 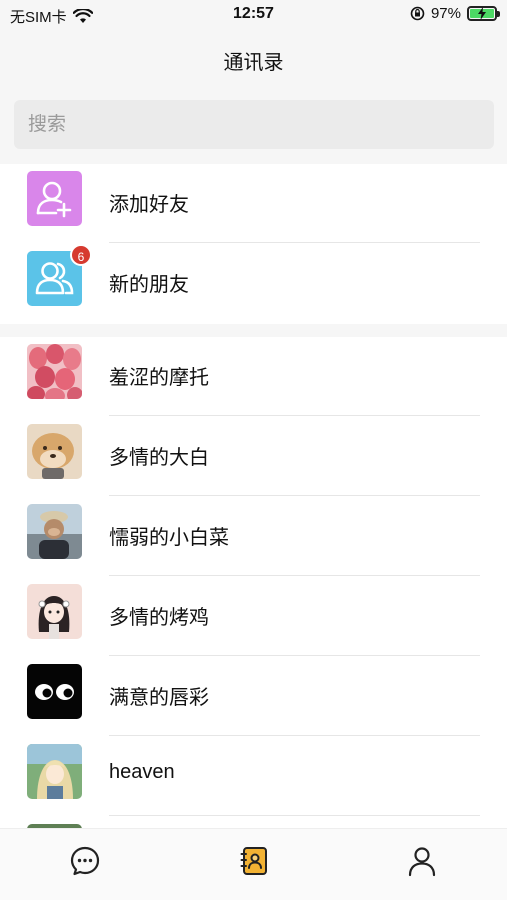 I want to click on profile-icon, so click(x=422, y=862).